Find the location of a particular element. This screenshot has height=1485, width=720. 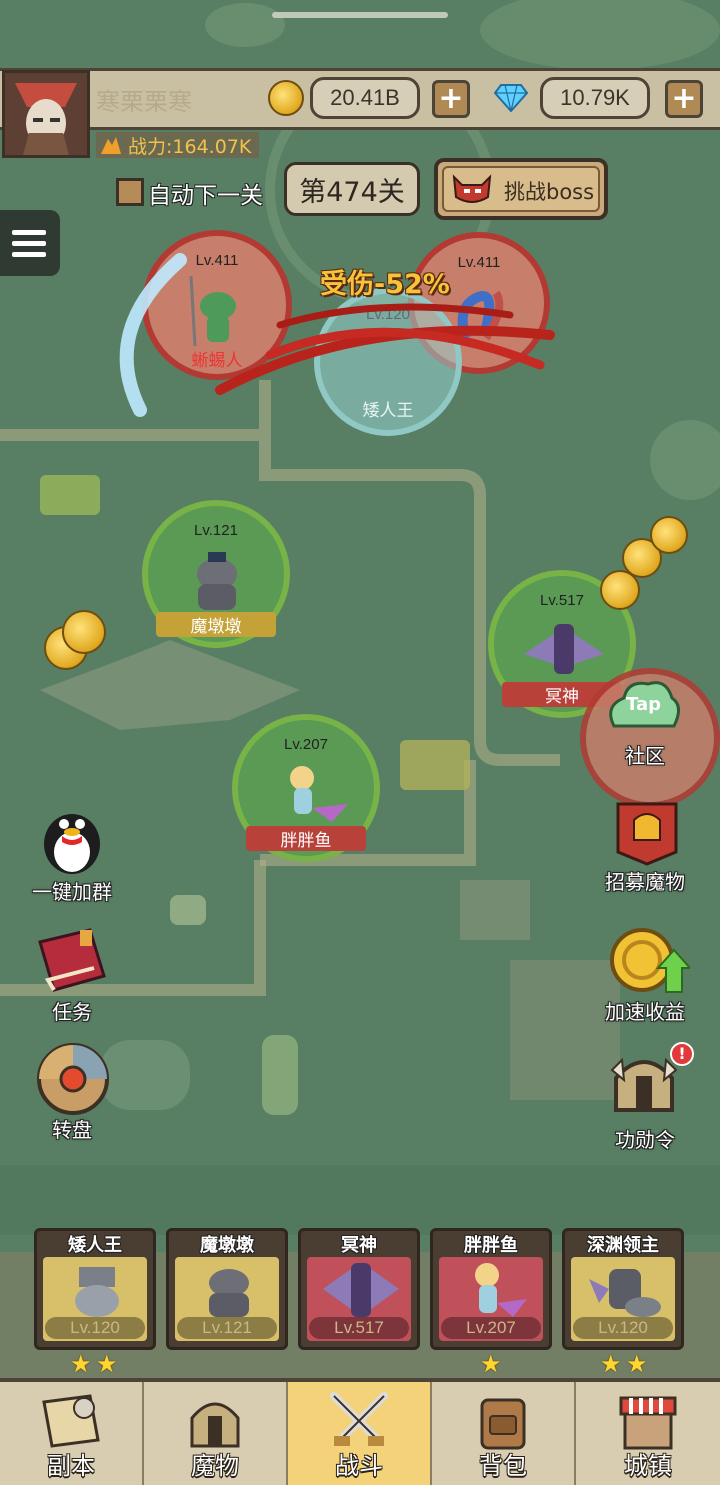

map-scroll-icon is located at coordinates (71, 1421).